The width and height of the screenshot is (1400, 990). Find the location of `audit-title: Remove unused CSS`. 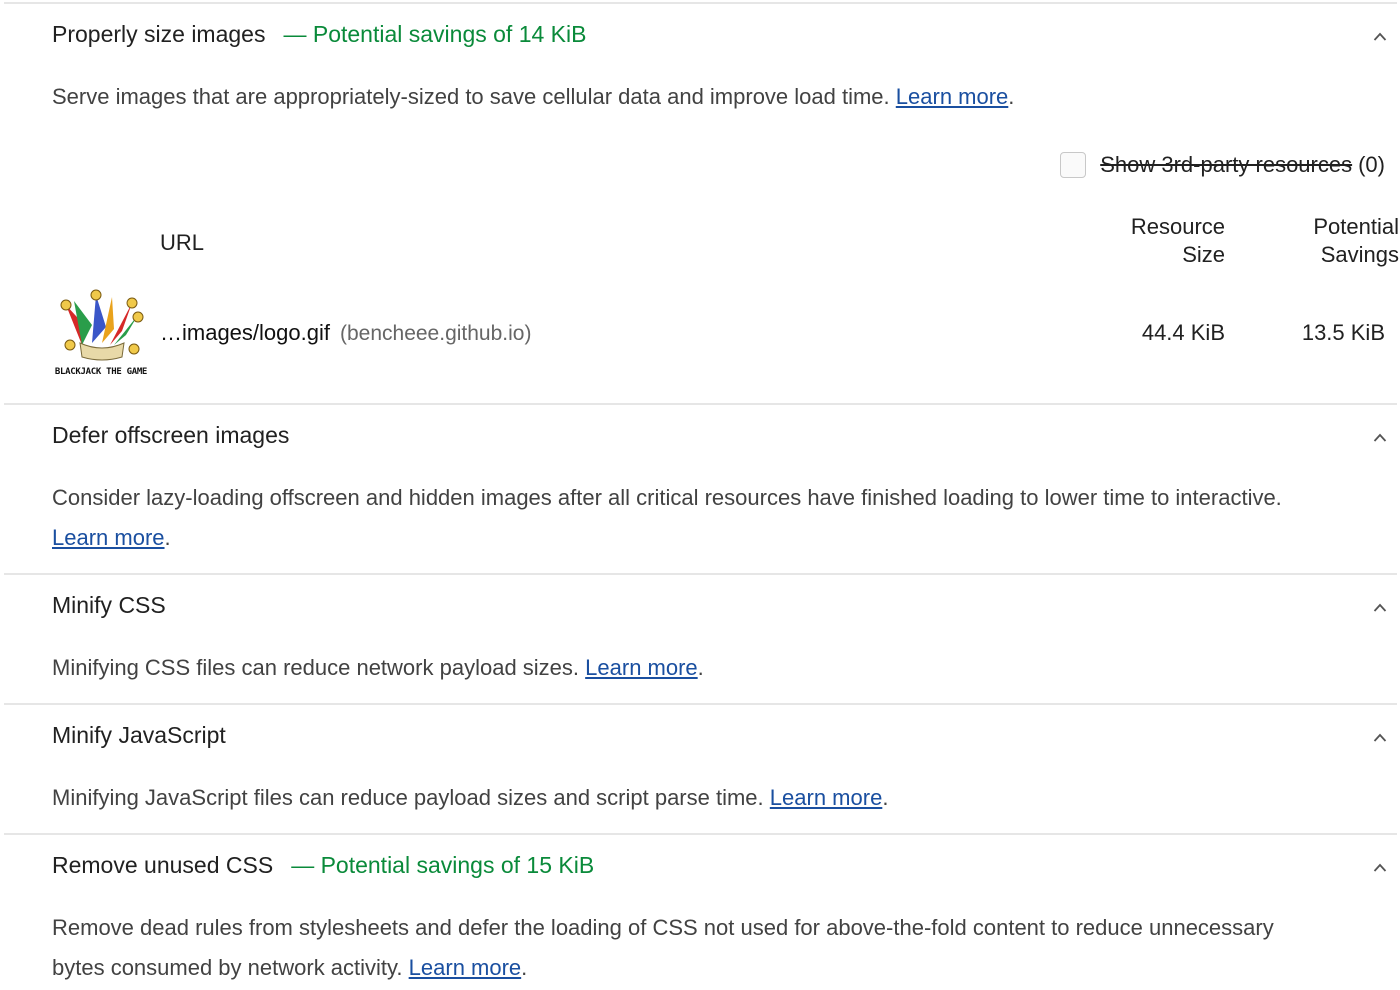

audit-title: Remove unused CSS is located at coordinates (163, 864).